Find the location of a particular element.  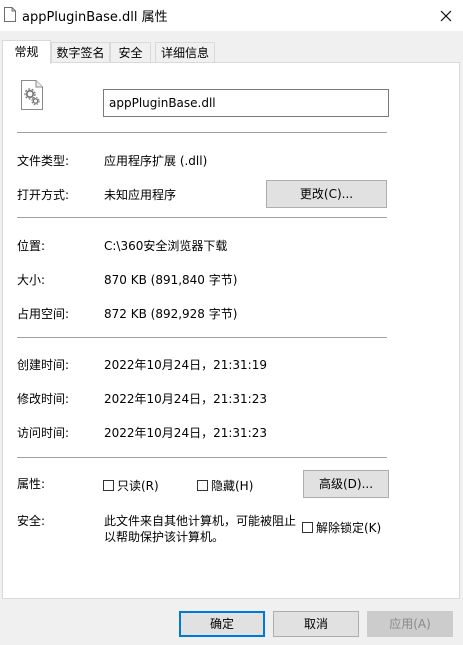

apply-button: 应用(A) is located at coordinates (410, 624).